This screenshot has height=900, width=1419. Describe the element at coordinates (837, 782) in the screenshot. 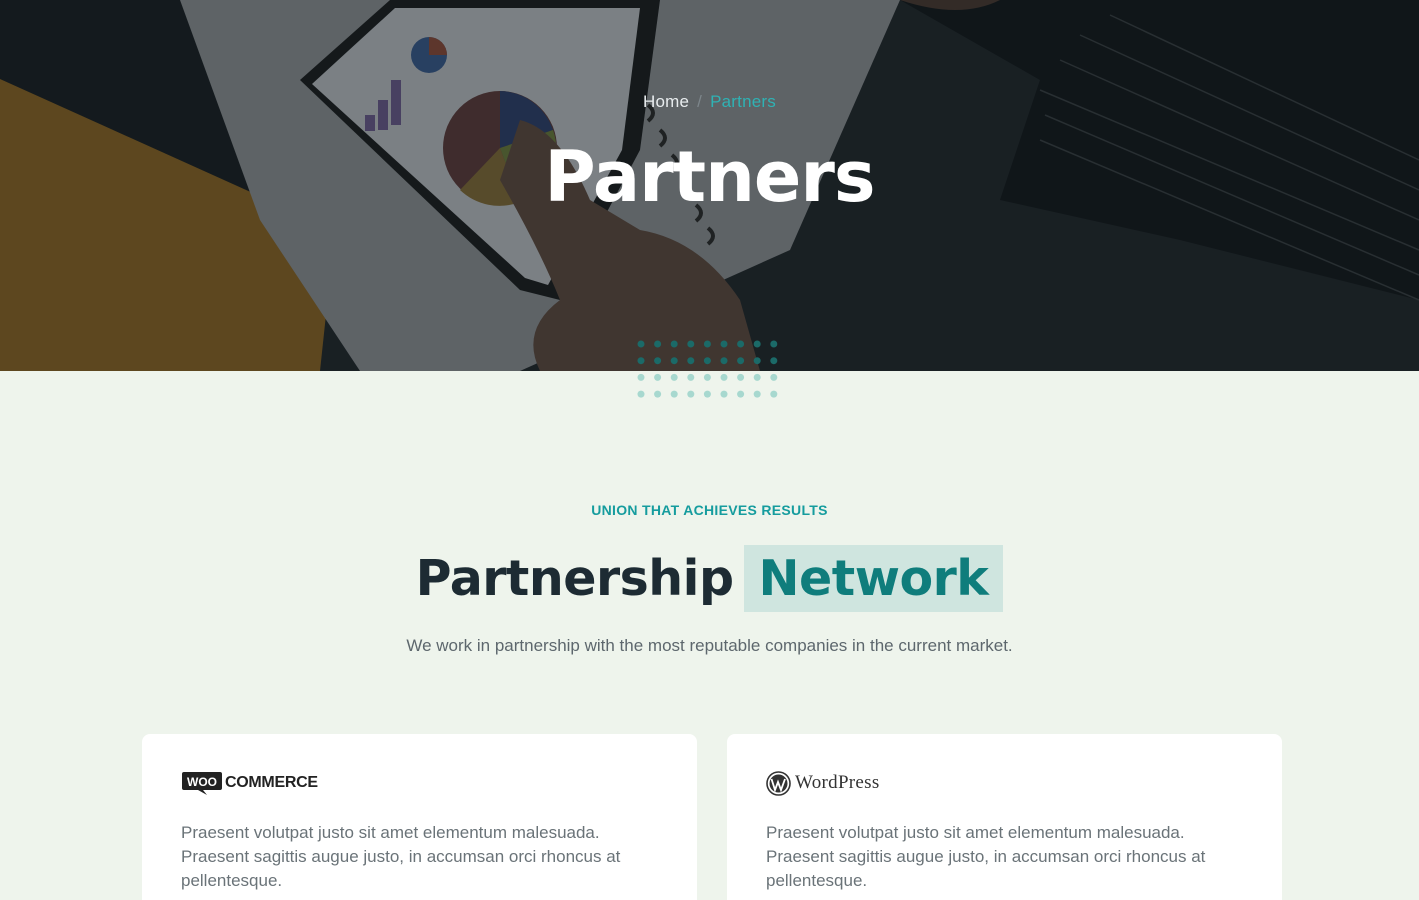

I see `wordpress-logo-text: WordPress` at that location.